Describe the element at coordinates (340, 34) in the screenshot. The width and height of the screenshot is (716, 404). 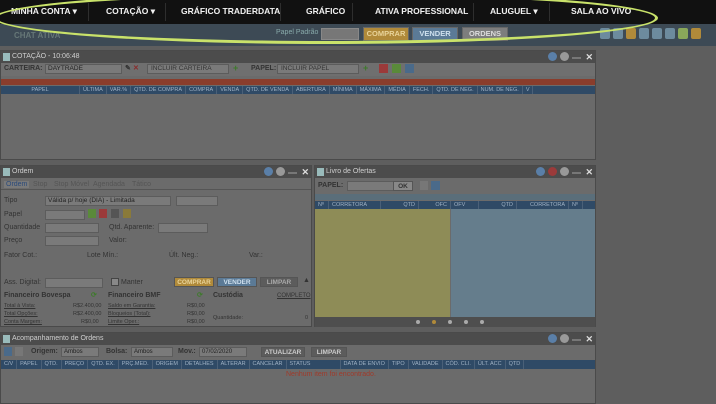
I see `papel-padrao-input` at that location.